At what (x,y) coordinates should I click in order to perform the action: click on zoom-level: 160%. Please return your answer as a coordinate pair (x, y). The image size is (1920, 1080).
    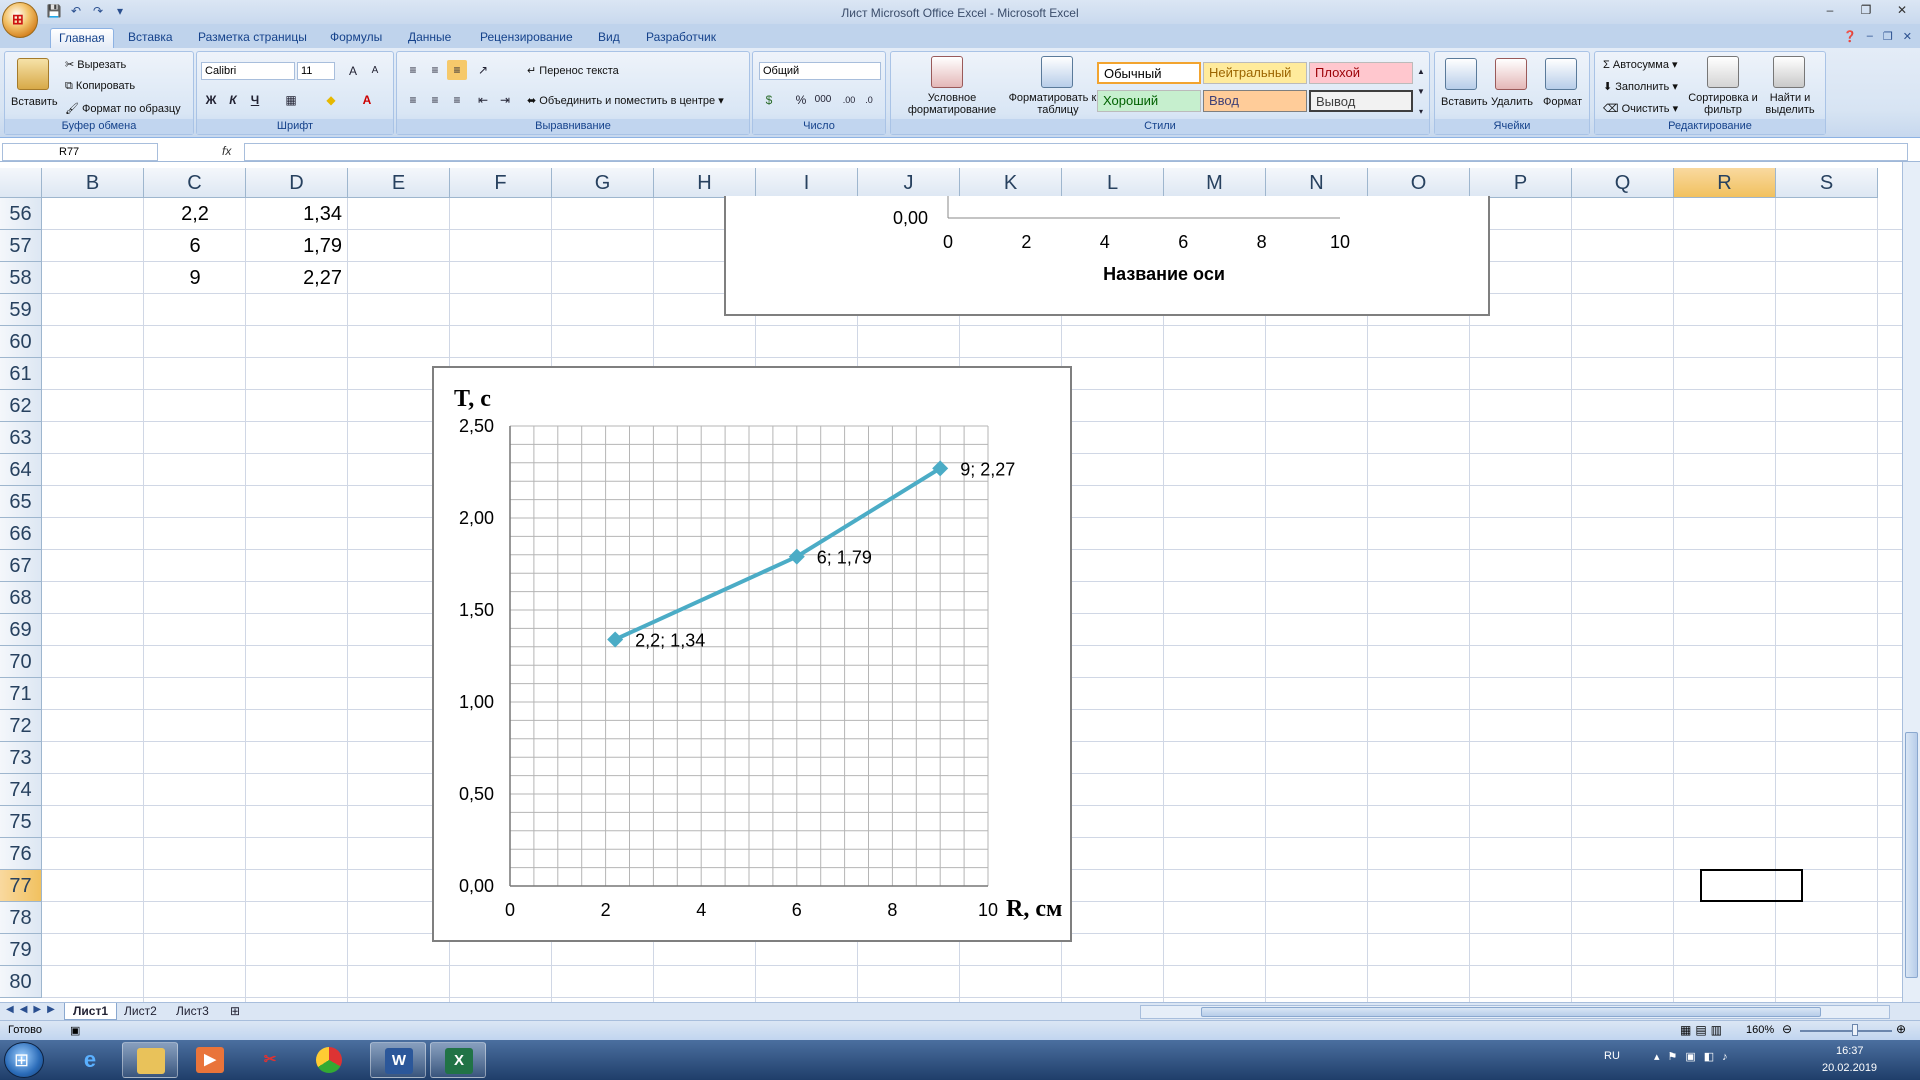
    Looking at the image, I should click on (1760, 1030).